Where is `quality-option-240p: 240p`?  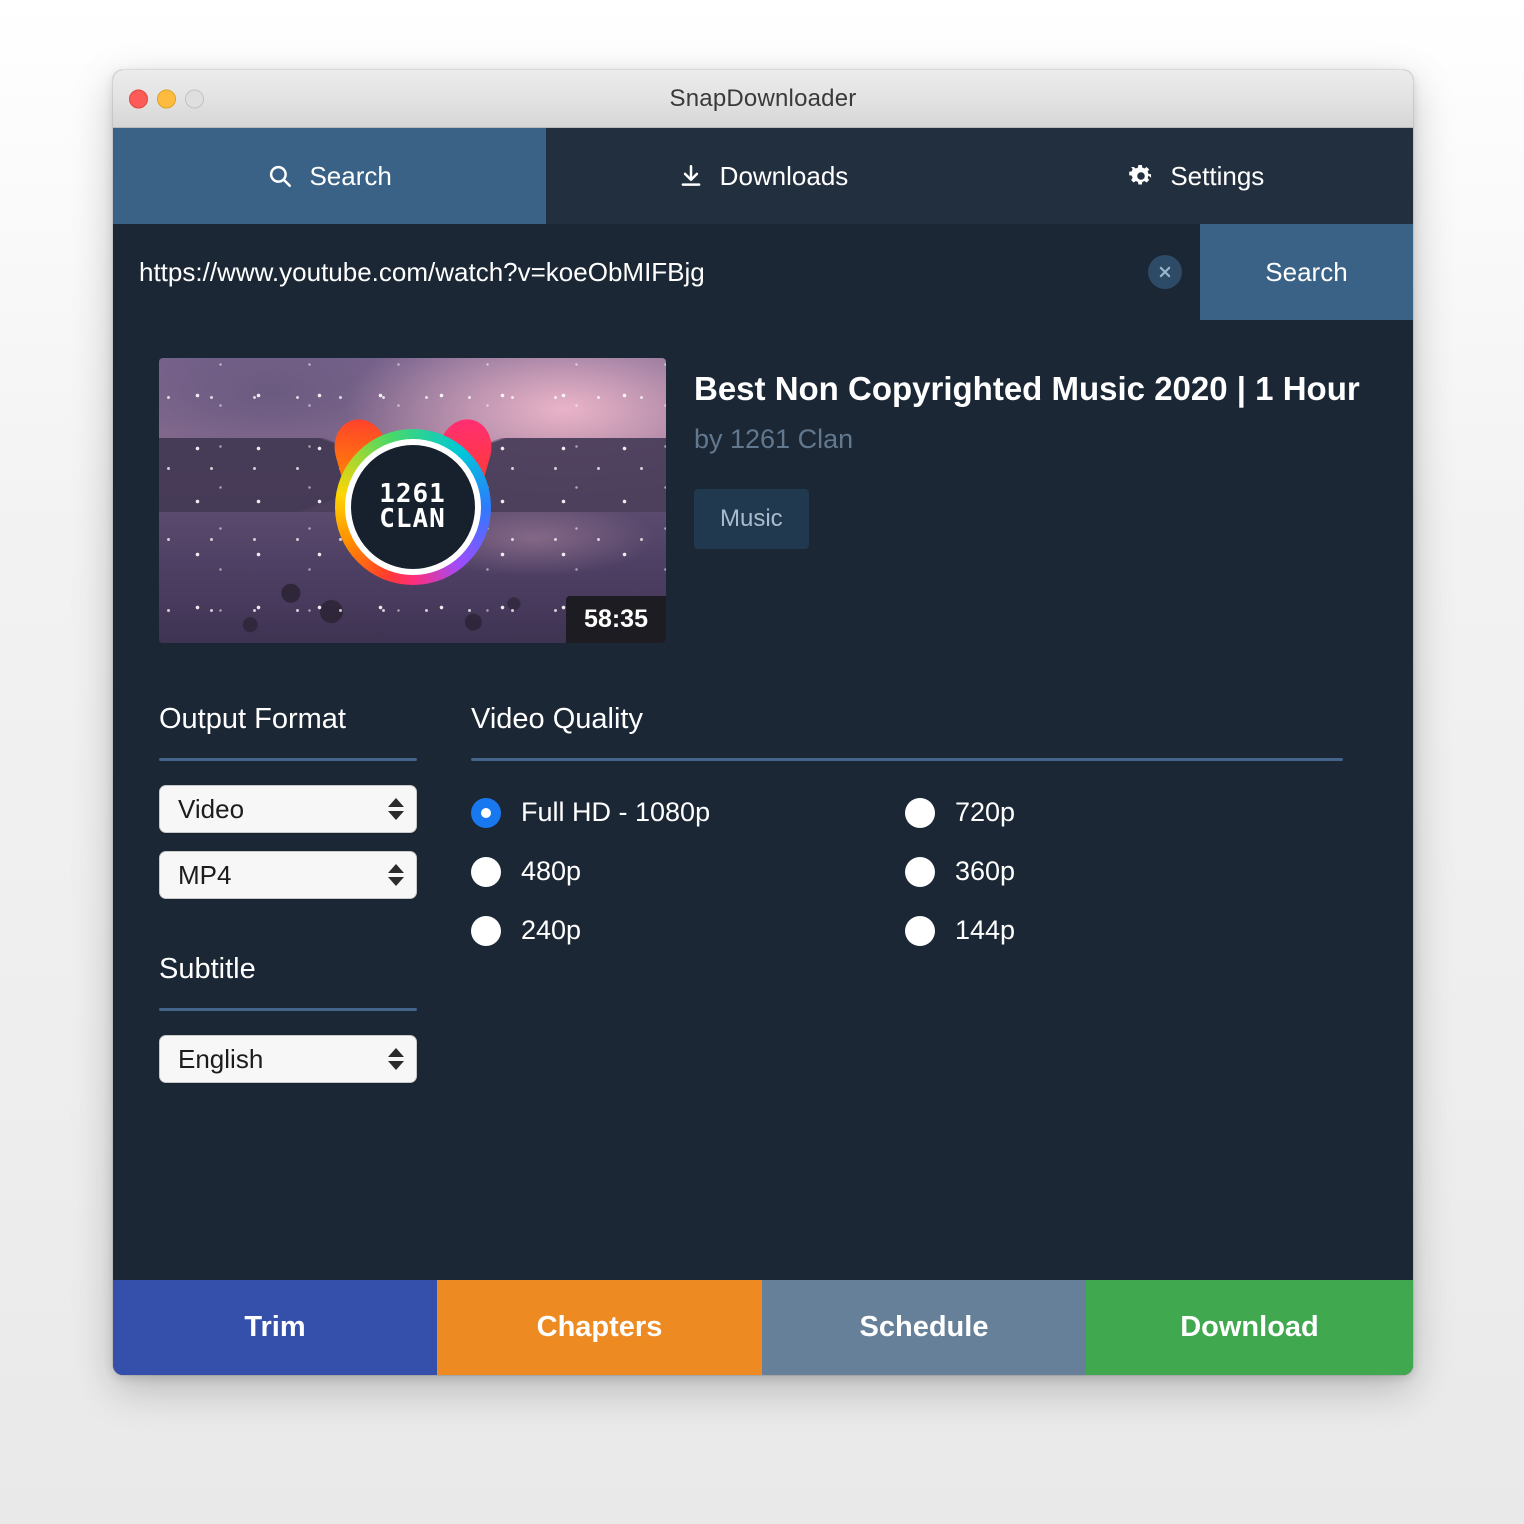 quality-option-240p: 240p is located at coordinates (688, 930).